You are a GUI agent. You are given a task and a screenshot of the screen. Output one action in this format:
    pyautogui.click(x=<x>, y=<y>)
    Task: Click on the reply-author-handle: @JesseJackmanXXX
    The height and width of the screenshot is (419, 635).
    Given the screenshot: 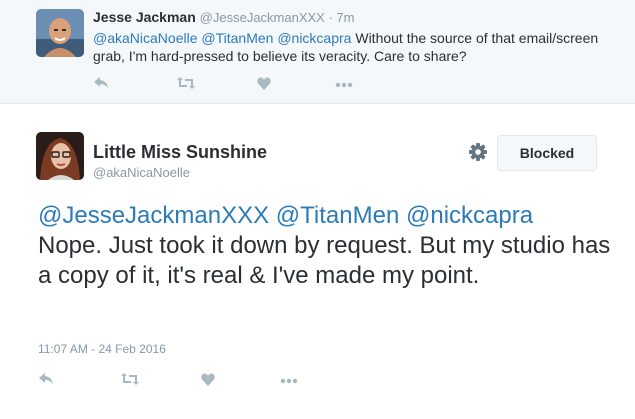 What is the action you would take?
    pyautogui.click(x=262, y=17)
    